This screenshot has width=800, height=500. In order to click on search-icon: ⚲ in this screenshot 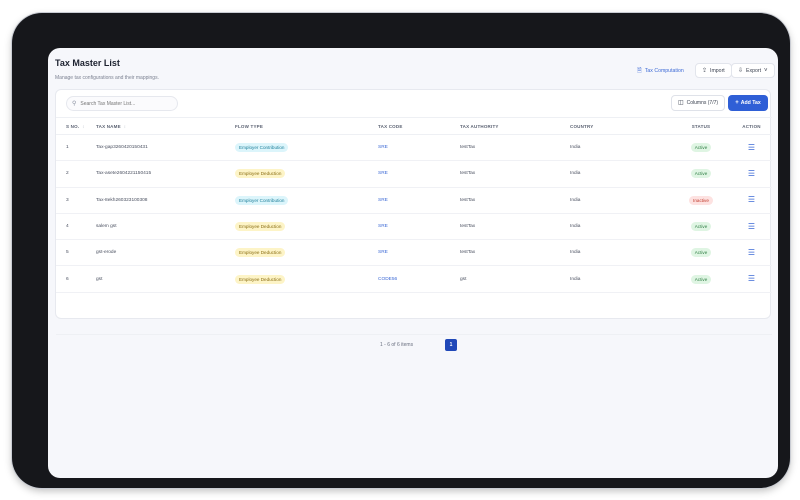, I will do `click(74, 103)`.